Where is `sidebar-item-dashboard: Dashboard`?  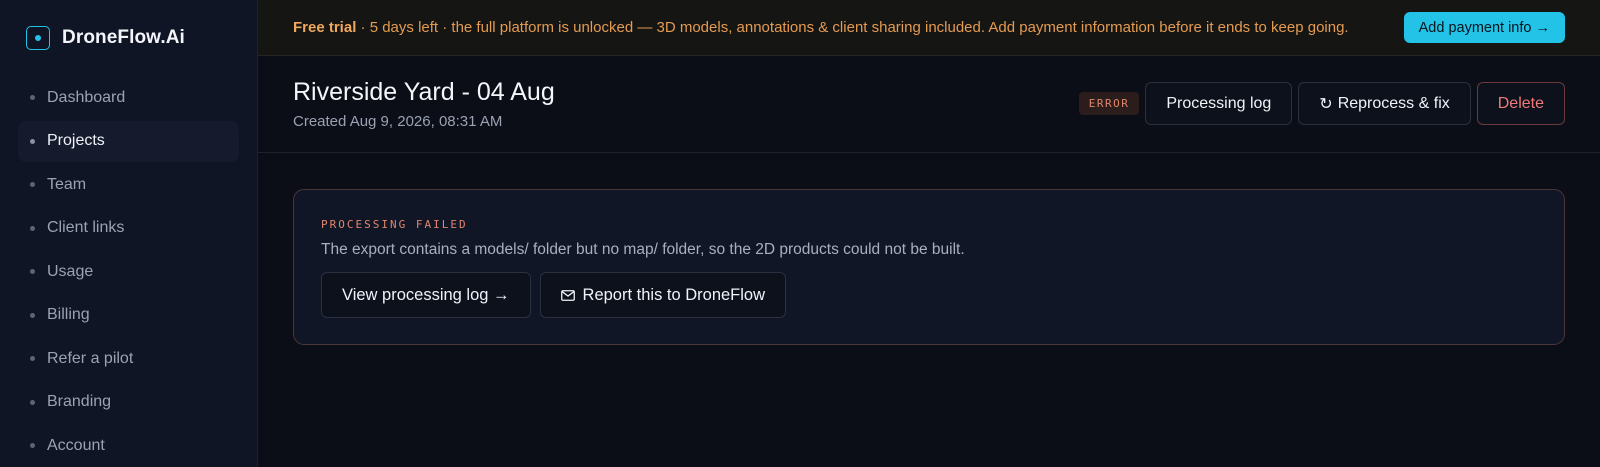 sidebar-item-dashboard: Dashboard is located at coordinates (128, 97).